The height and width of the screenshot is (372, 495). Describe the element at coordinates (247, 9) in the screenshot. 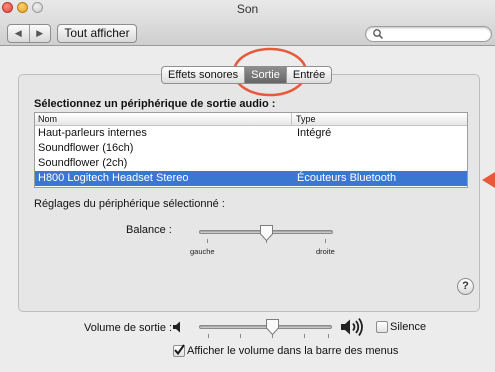

I see `window-title: Son` at that location.